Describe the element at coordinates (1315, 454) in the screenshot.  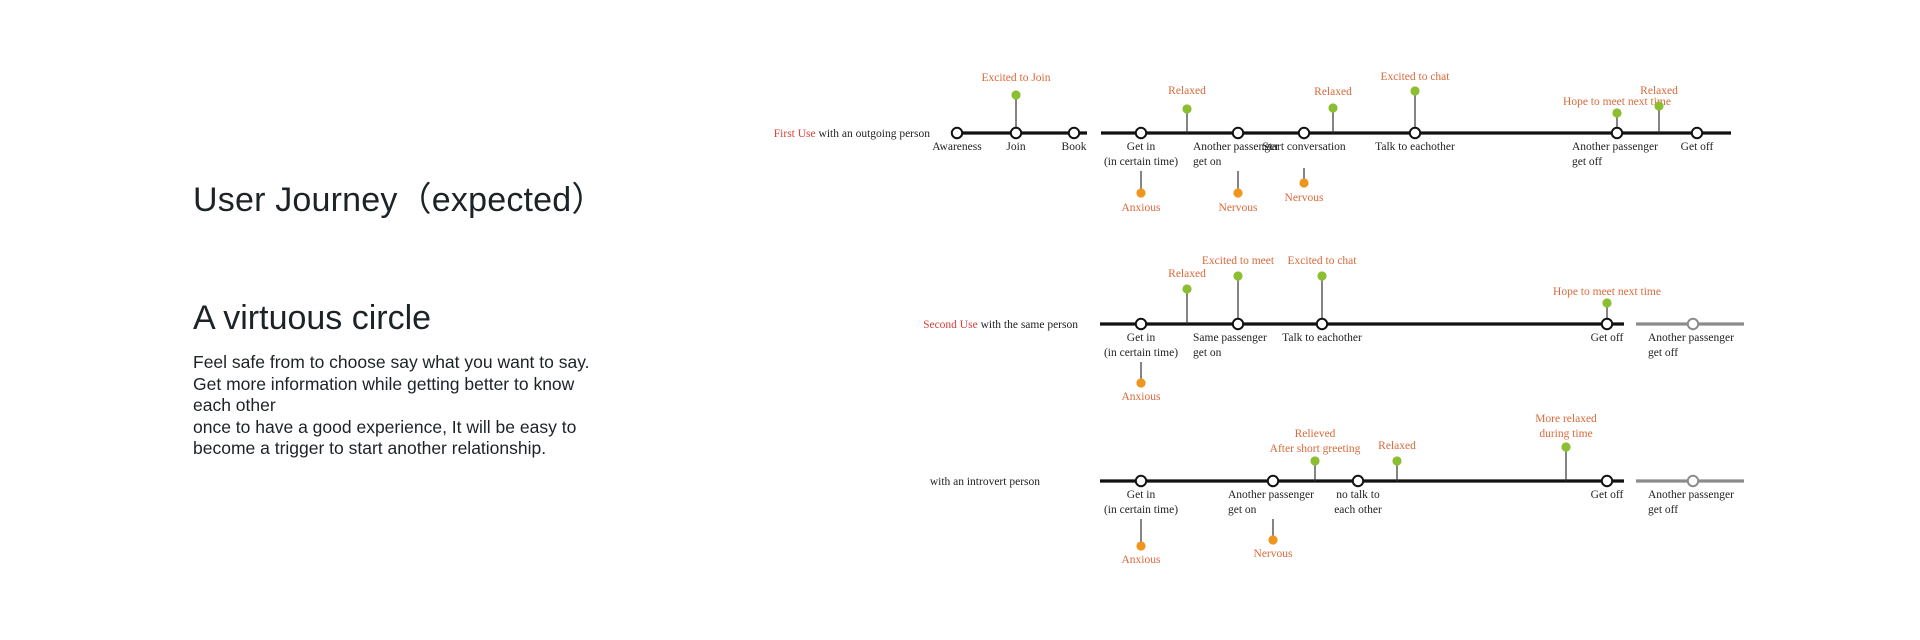
I see `emotion-positive: Relieved After short greeting` at that location.